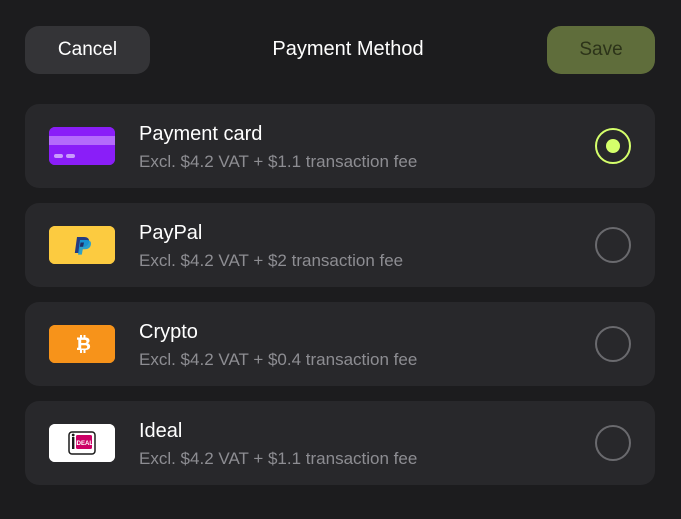  I want to click on option-name: PayPal, so click(171, 233).